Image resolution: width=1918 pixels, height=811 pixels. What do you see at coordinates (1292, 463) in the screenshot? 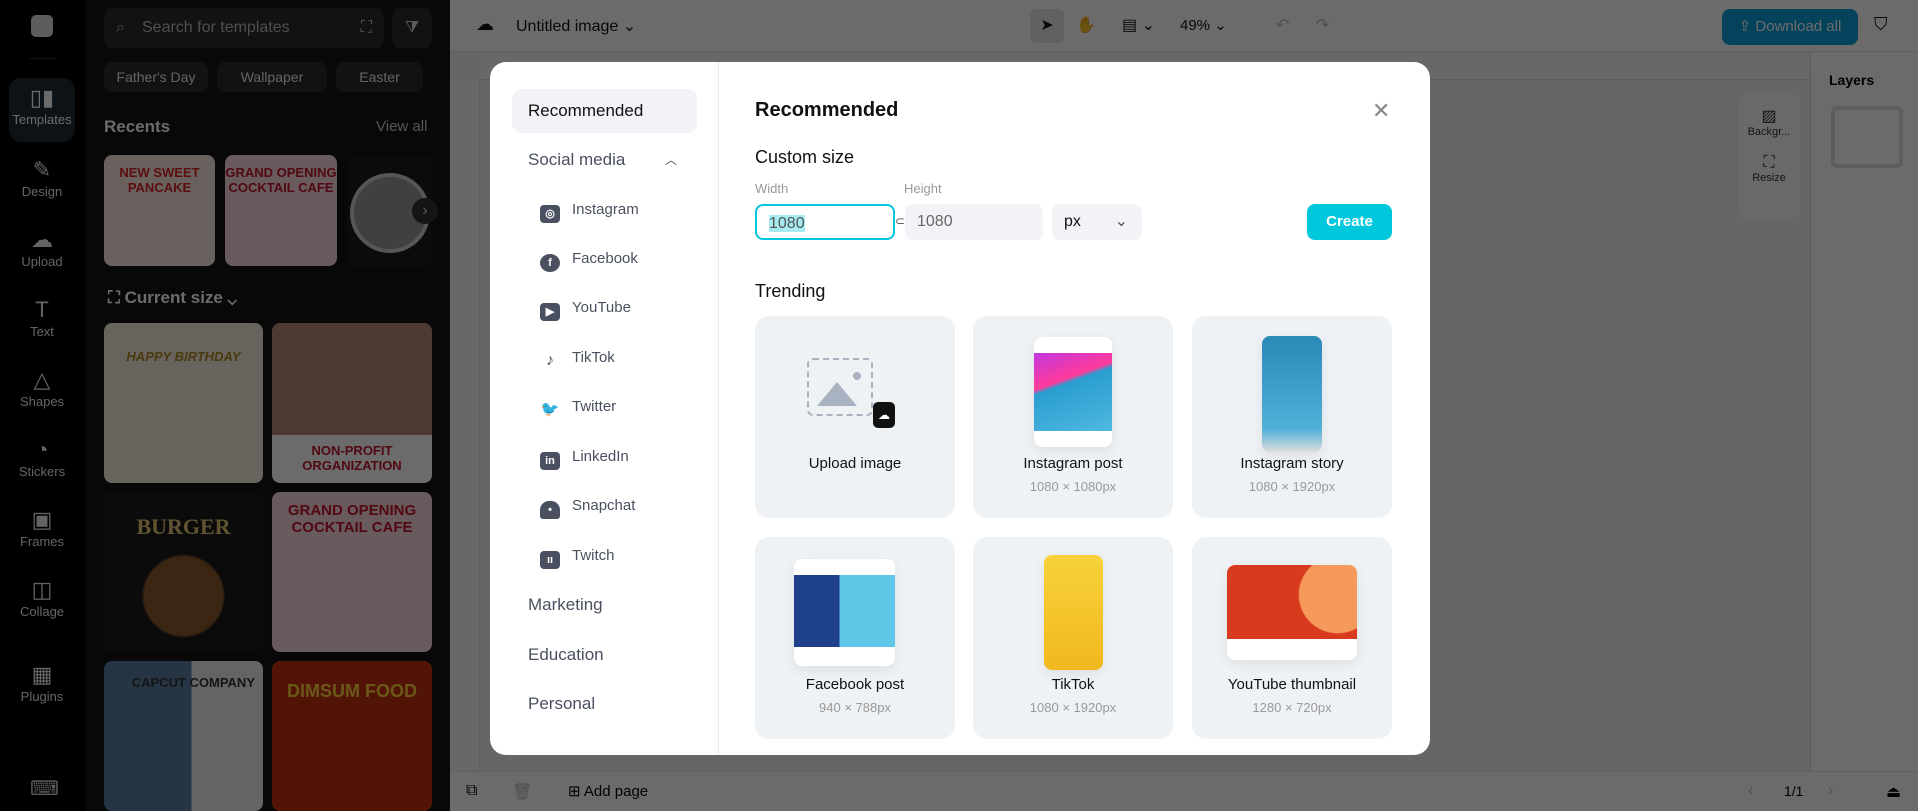
I see `card-title: Instagram story` at bounding box center [1292, 463].